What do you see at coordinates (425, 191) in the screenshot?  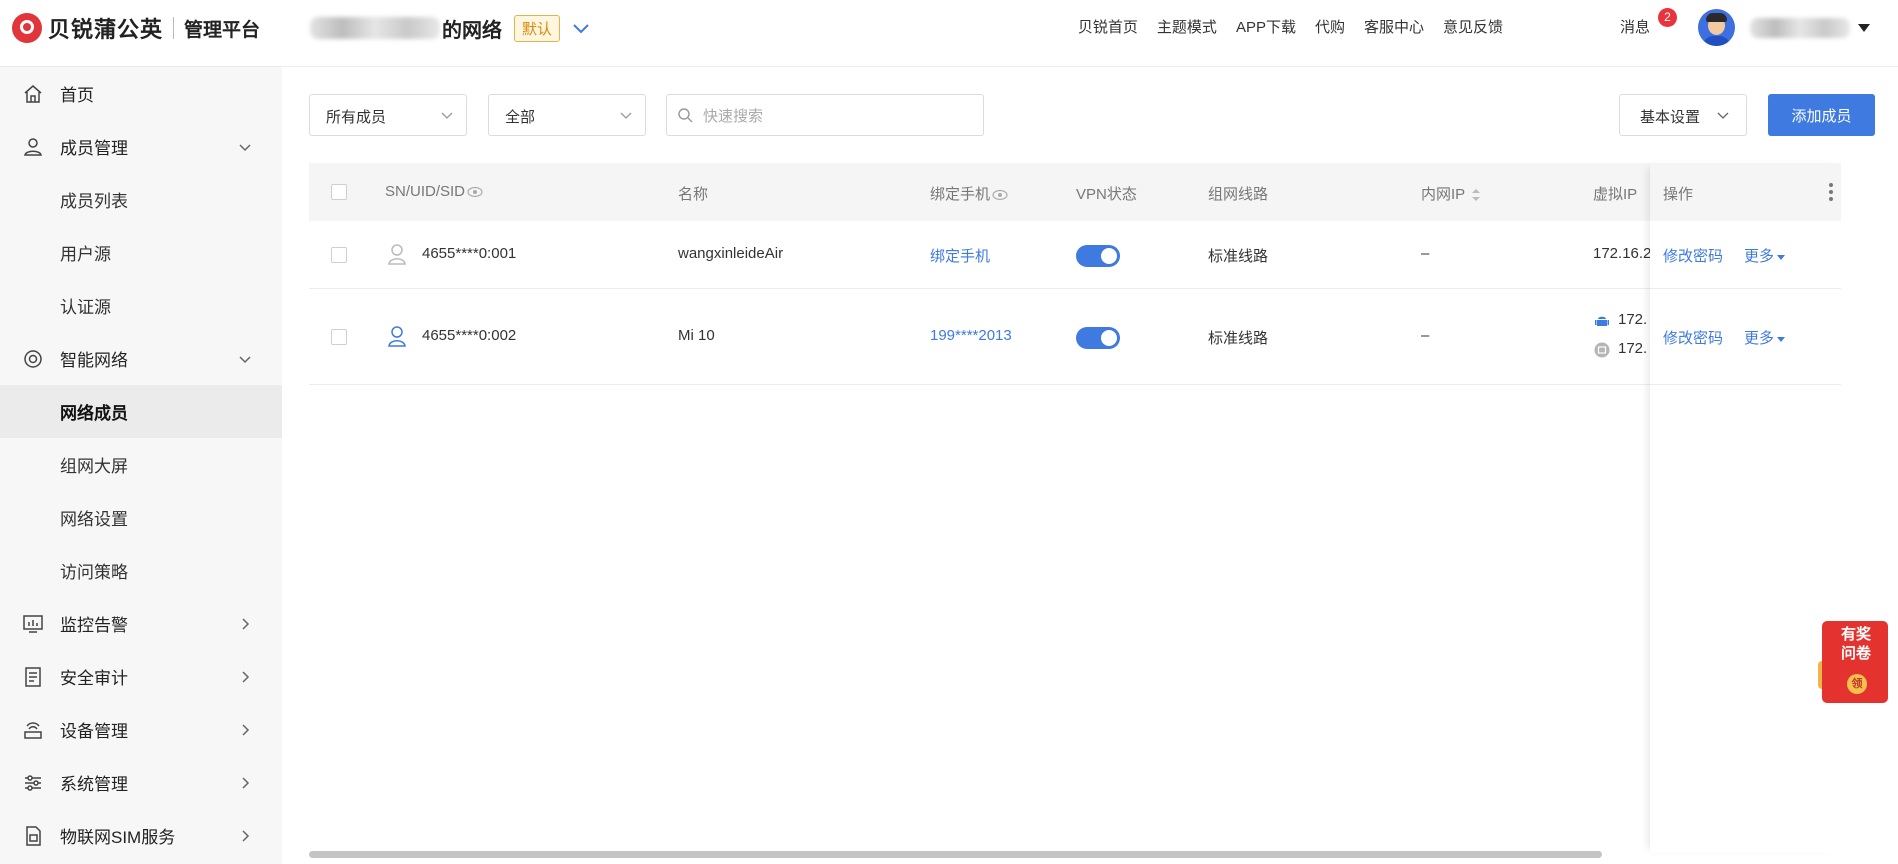 I see `column-header-sn-label: SN/UID/SID` at bounding box center [425, 191].